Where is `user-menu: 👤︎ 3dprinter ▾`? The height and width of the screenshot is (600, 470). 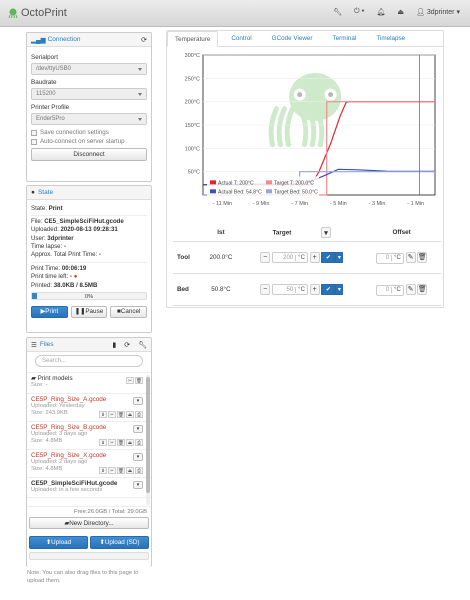 user-menu: 👤︎ 3dprinter ▾ is located at coordinates (438, 12).